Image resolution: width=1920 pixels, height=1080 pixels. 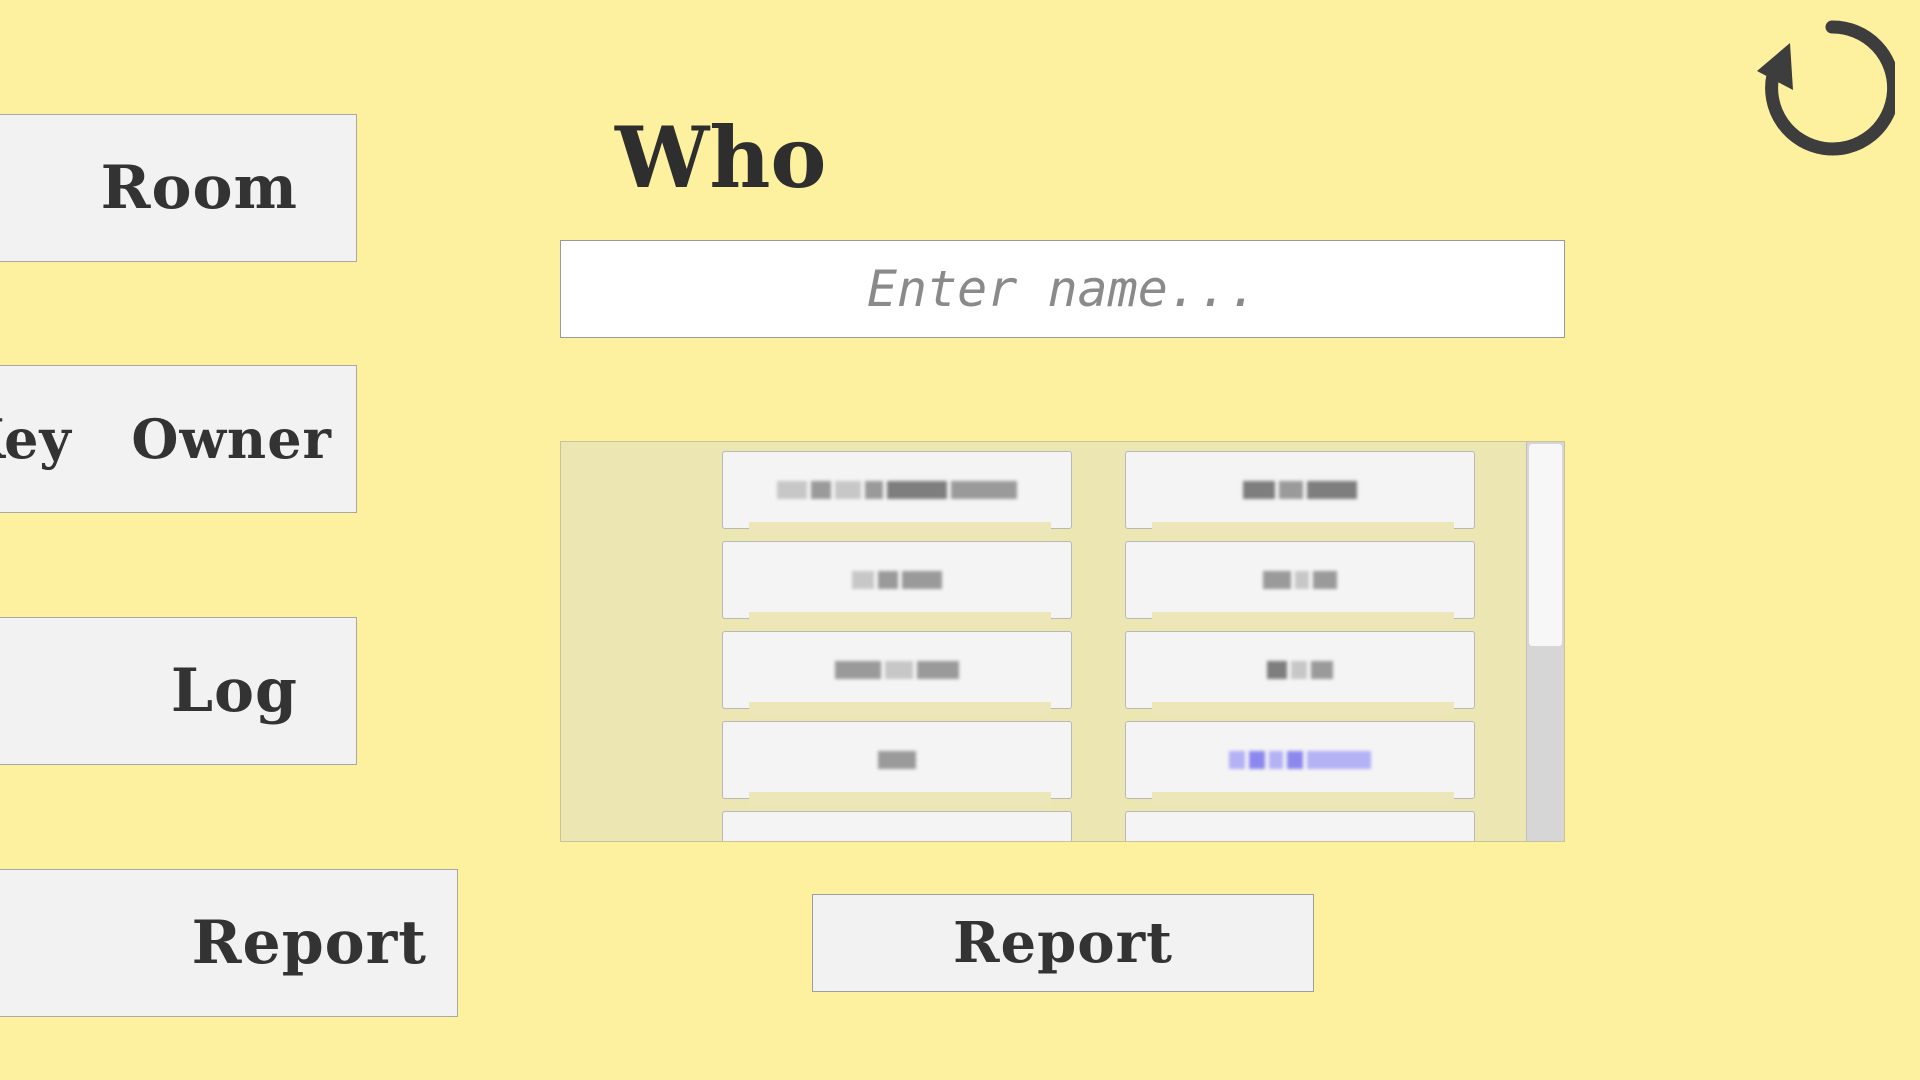 What do you see at coordinates (1062, 289) in the screenshot?
I see `name-search-input` at bounding box center [1062, 289].